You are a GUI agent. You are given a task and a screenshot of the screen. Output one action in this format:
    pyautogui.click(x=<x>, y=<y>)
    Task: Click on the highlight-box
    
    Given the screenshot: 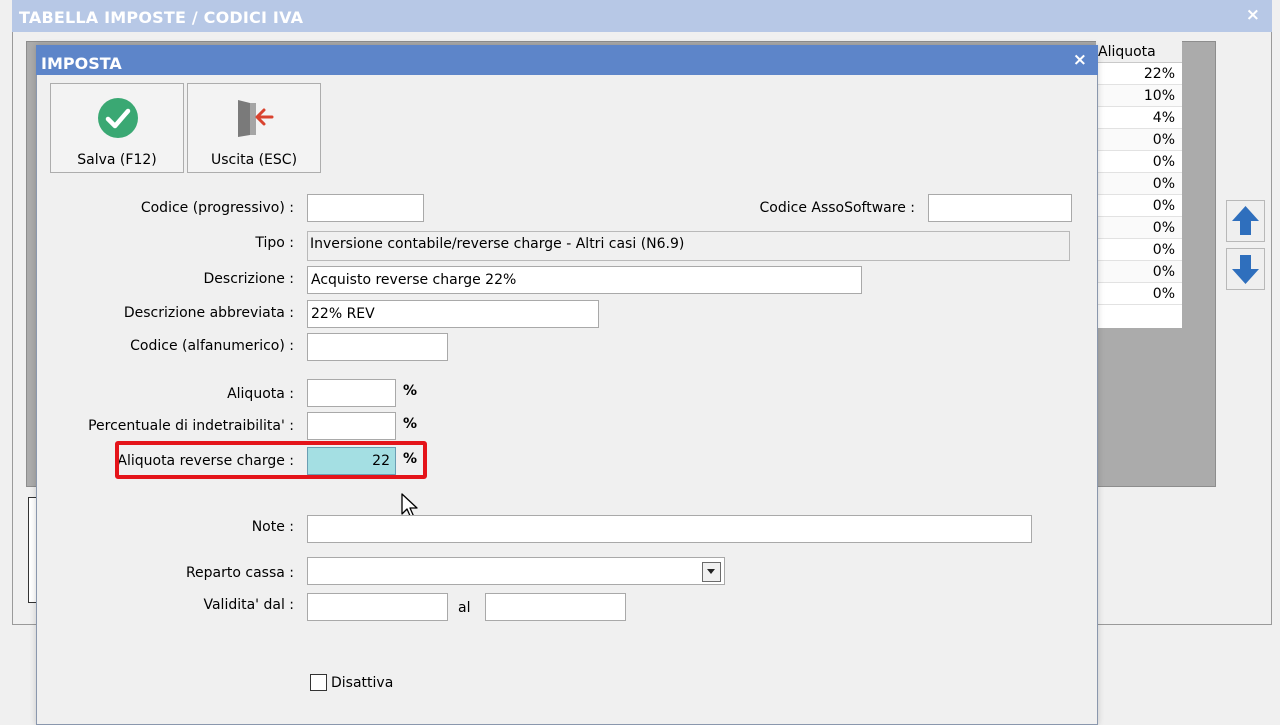 What is the action you would take?
    pyautogui.click(x=271, y=460)
    